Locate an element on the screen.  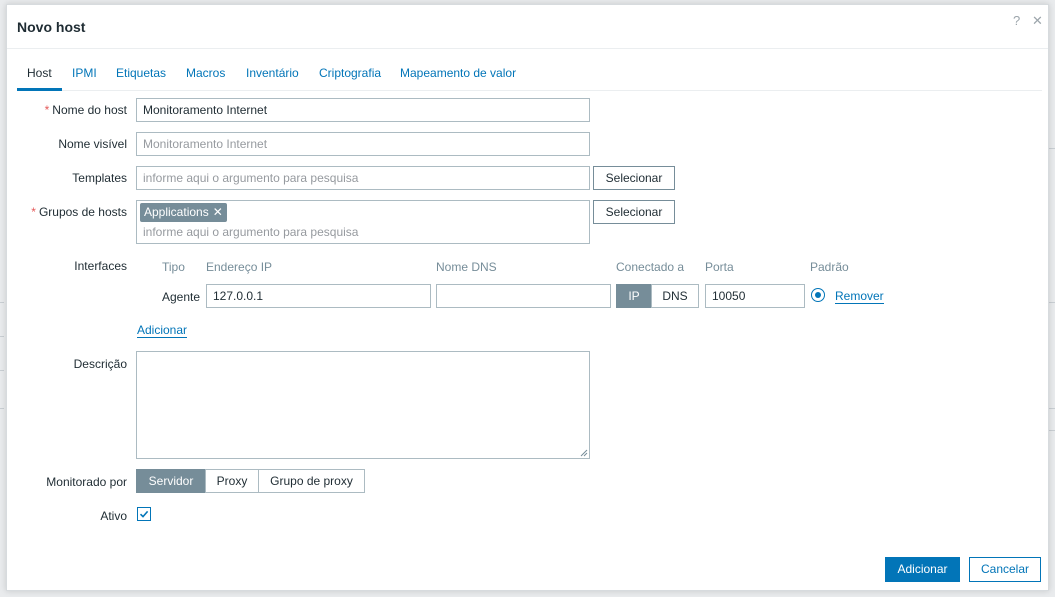
active-tab-indicator is located at coordinates (39, 89).